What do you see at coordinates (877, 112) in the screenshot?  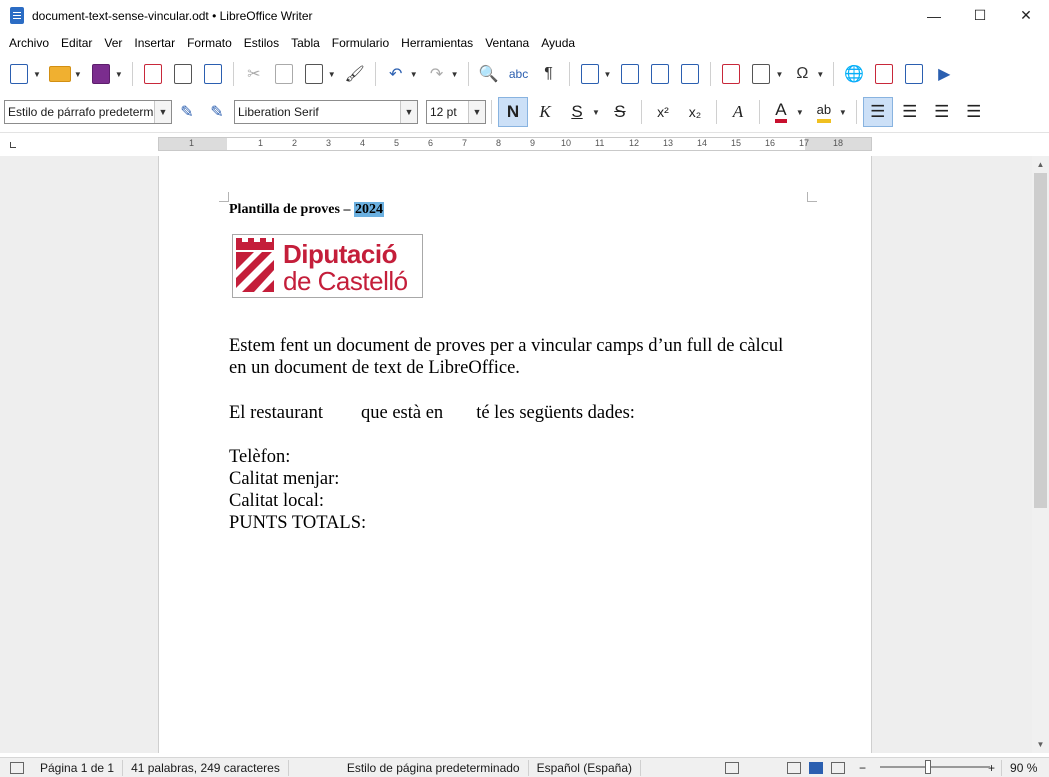 I see `align-left-button: ☰` at bounding box center [877, 112].